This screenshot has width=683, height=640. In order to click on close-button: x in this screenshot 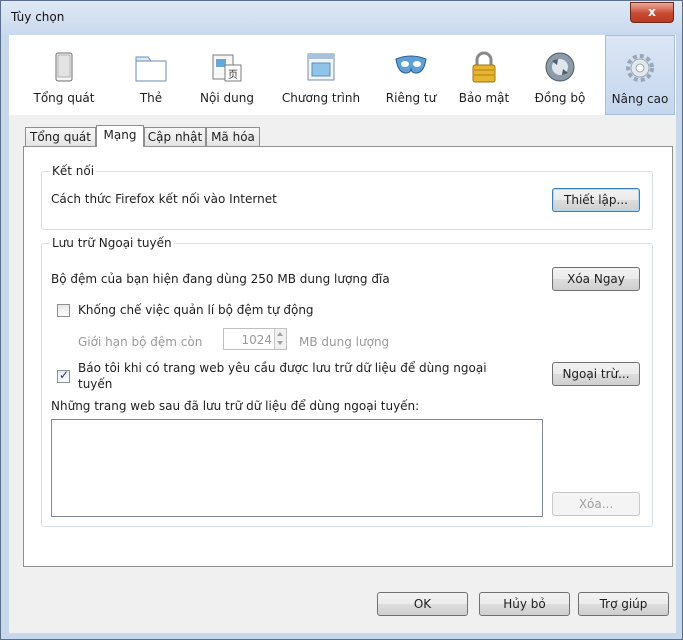, I will do `click(652, 12)`.